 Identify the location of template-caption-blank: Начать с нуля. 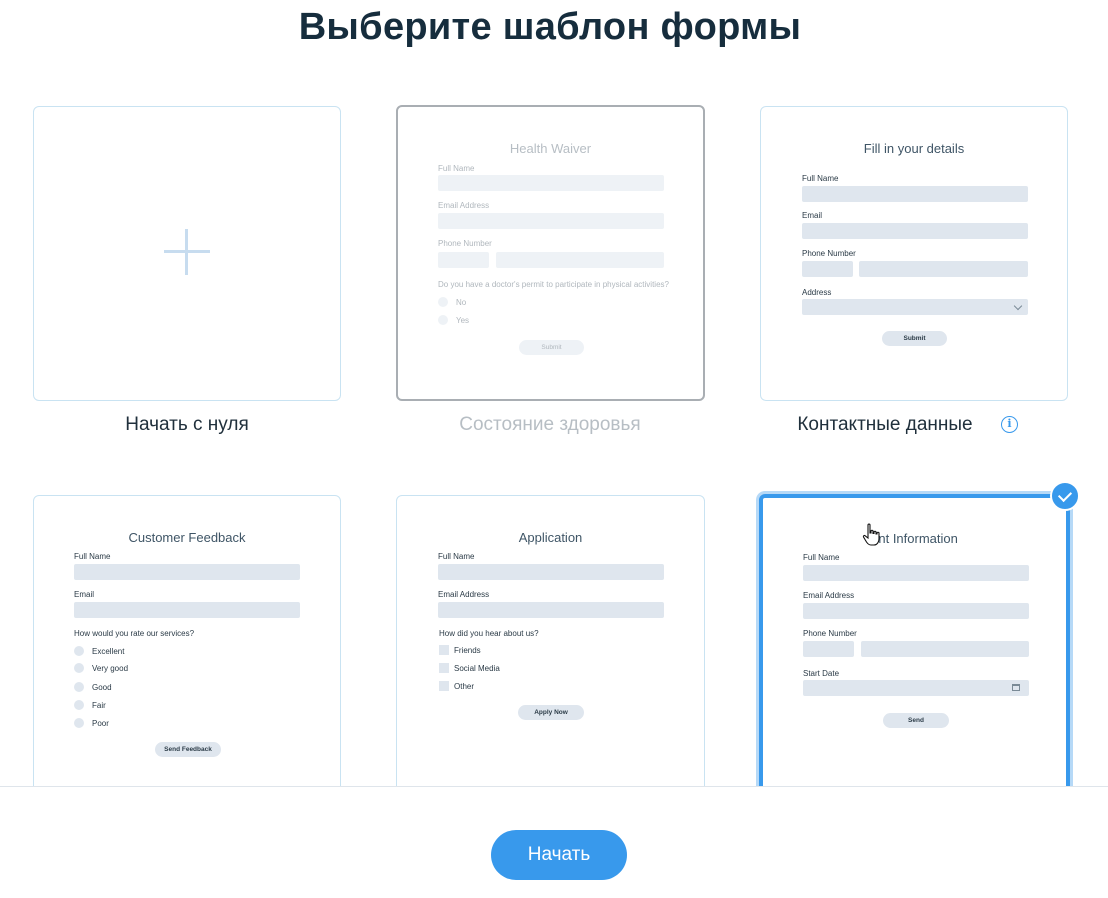
(187, 424).